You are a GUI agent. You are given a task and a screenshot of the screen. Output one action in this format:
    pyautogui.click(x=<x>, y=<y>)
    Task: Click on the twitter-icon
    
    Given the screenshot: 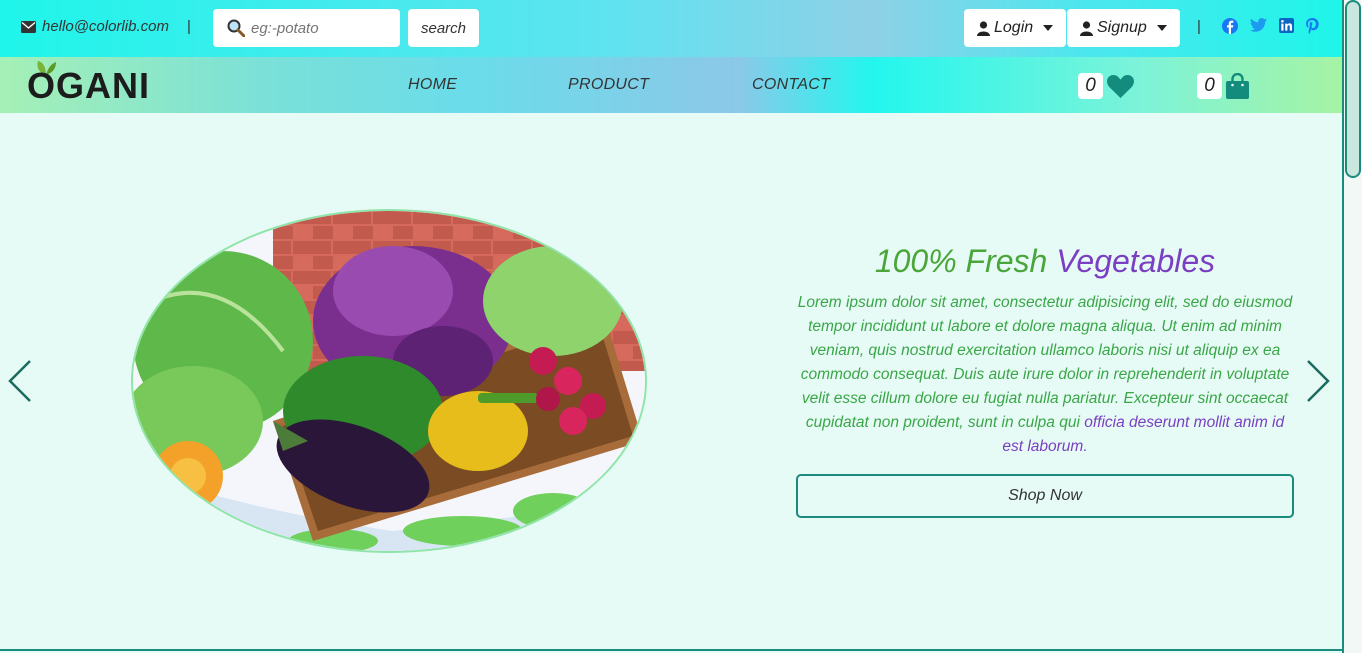 What is the action you would take?
    pyautogui.click(x=1258, y=25)
    